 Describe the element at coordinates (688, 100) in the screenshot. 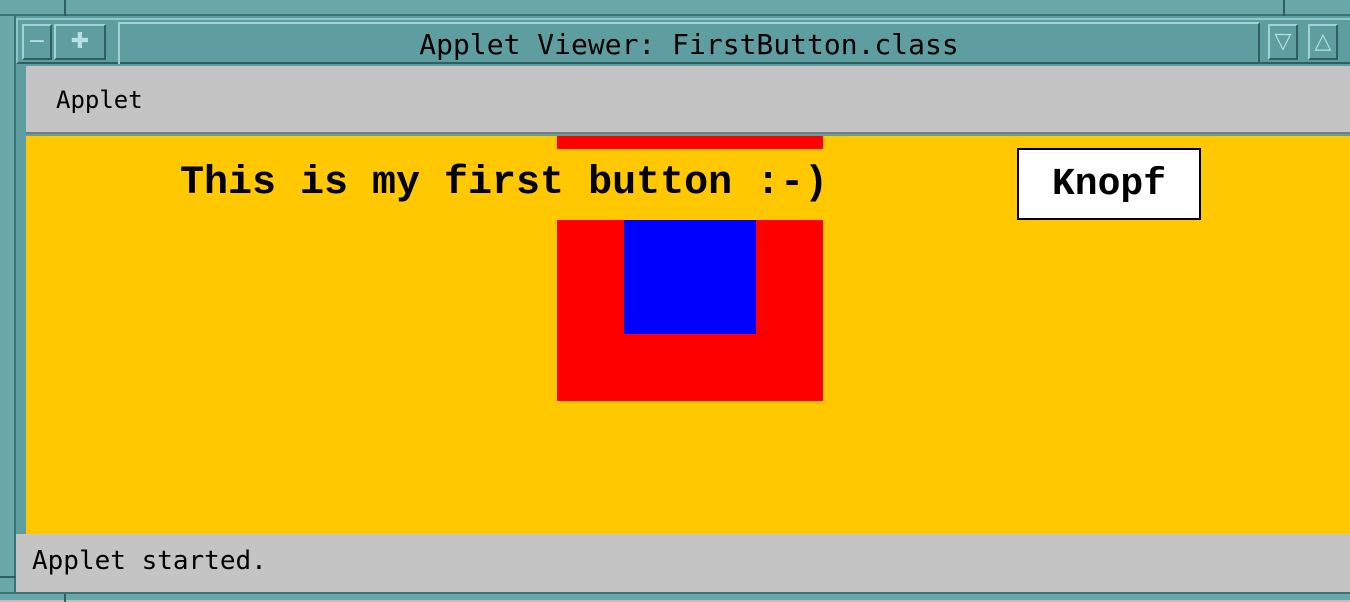

I see `menu-bar: Applet` at that location.